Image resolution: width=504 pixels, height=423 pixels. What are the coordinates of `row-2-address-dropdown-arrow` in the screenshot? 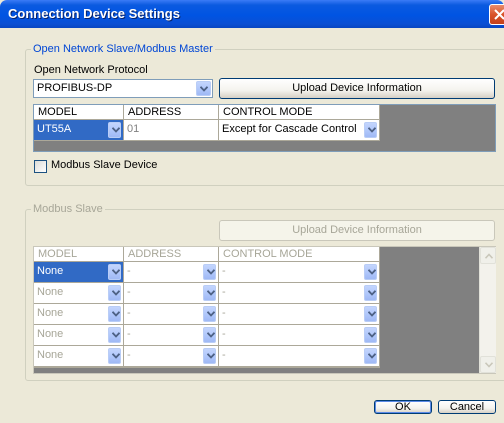 It's located at (209, 293).